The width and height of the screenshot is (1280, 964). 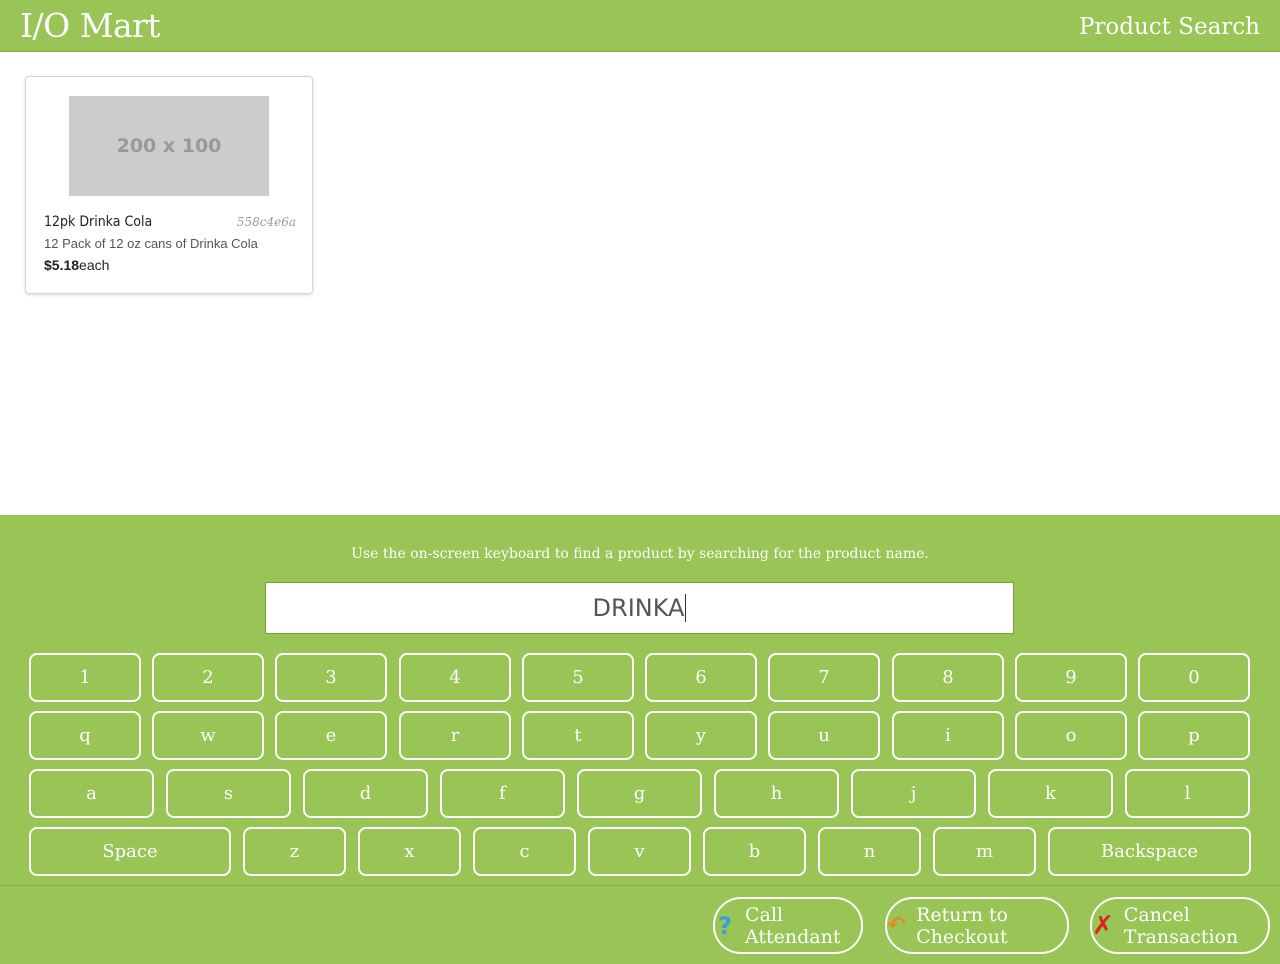 What do you see at coordinates (228, 793) in the screenshot?
I see `key-s: s` at bounding box center [228, 793].